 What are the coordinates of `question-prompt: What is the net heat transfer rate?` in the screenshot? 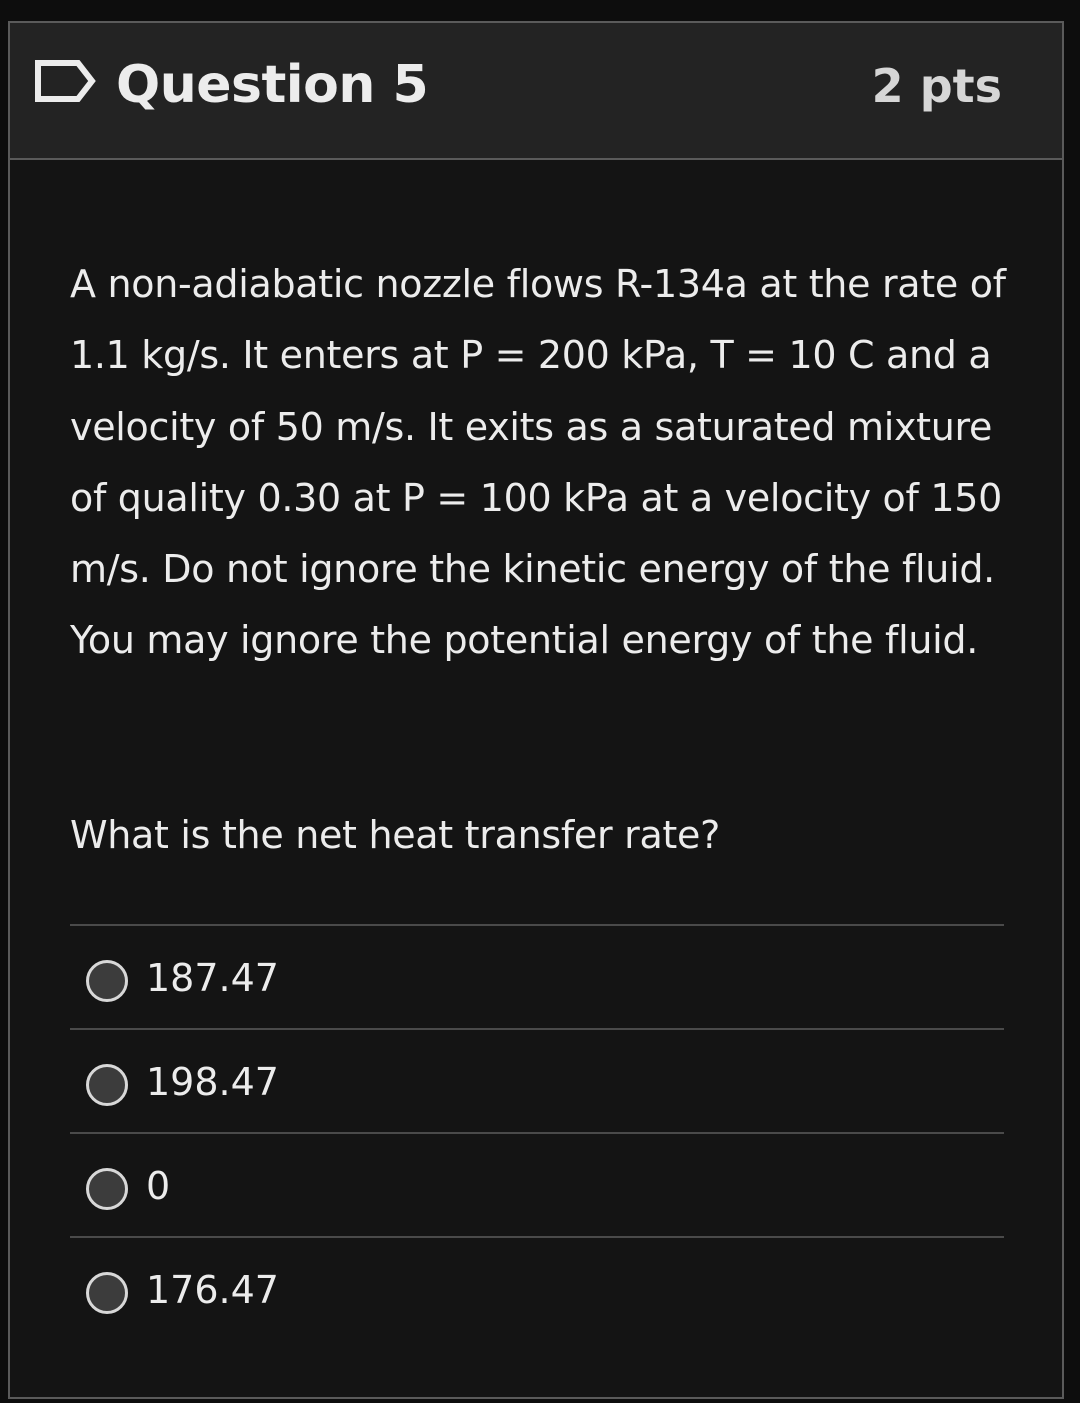 It's located at (395, 835).